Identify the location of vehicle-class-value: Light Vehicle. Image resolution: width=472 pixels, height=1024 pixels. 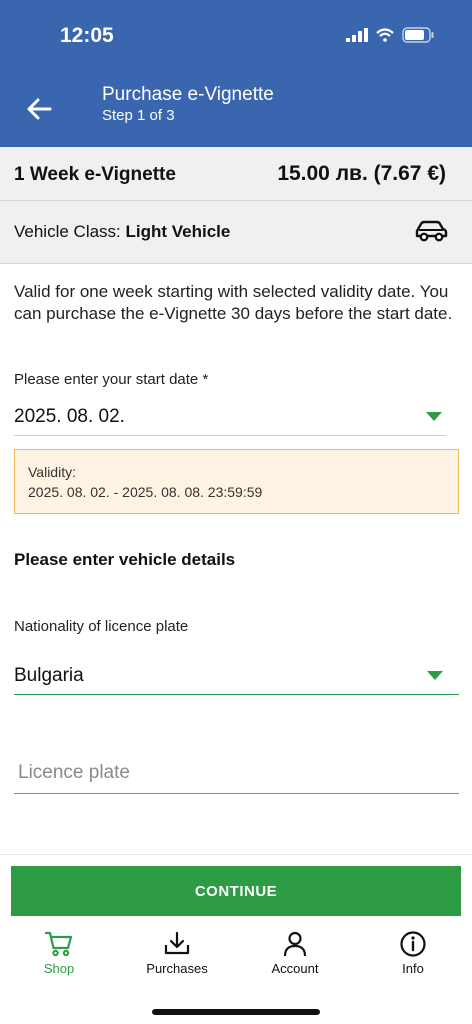
(178, 231).